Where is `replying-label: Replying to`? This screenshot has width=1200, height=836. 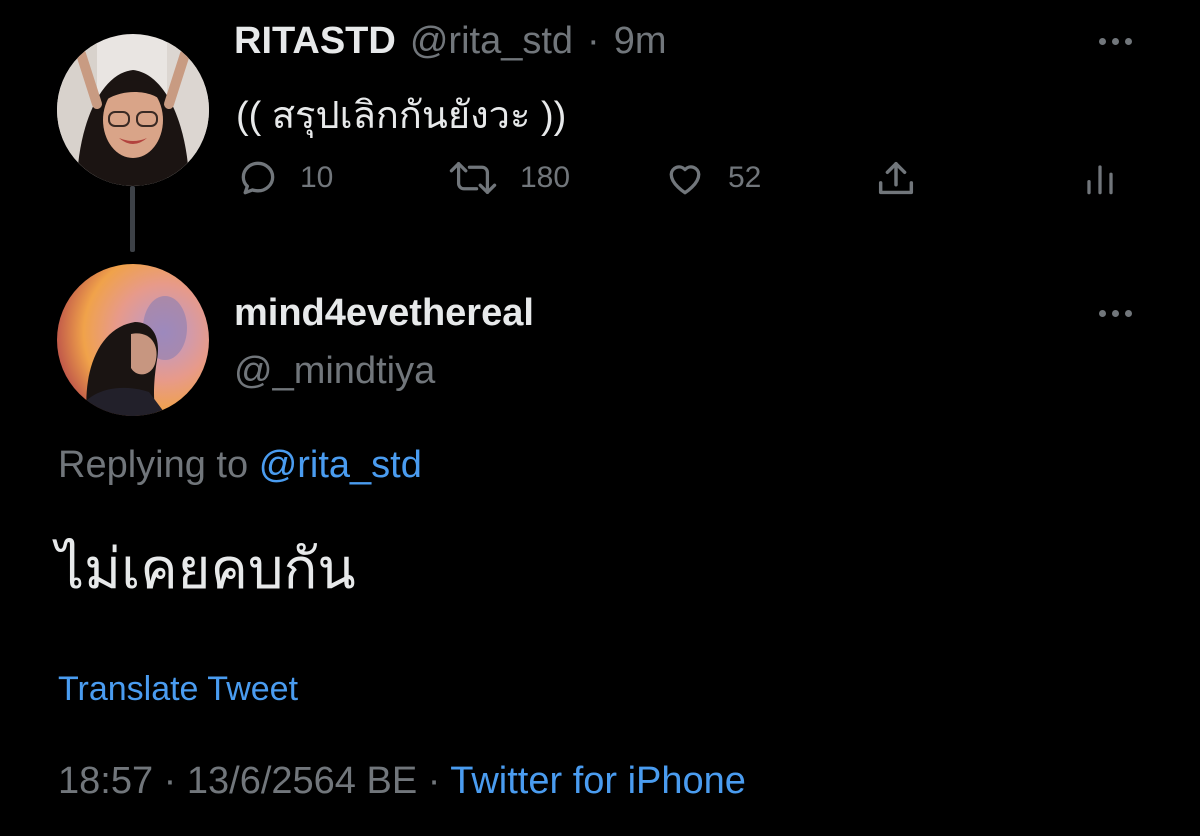 replying-label: Replying to is located at coordinates (153, 465).